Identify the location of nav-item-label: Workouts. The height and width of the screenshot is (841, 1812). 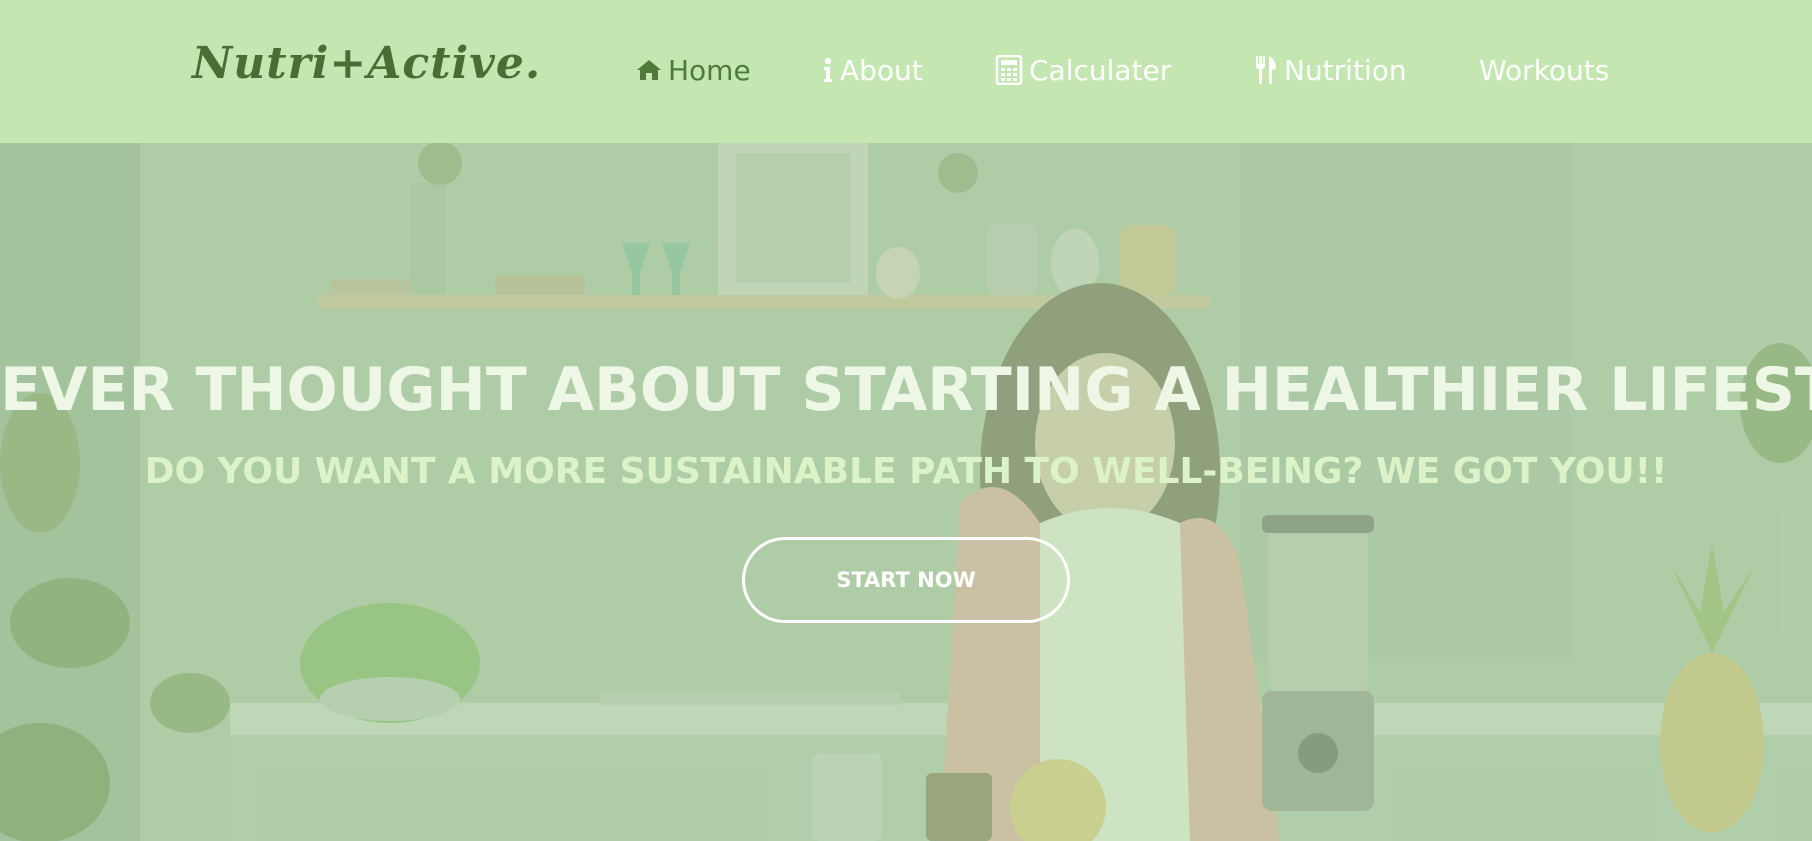
(1544, 70).